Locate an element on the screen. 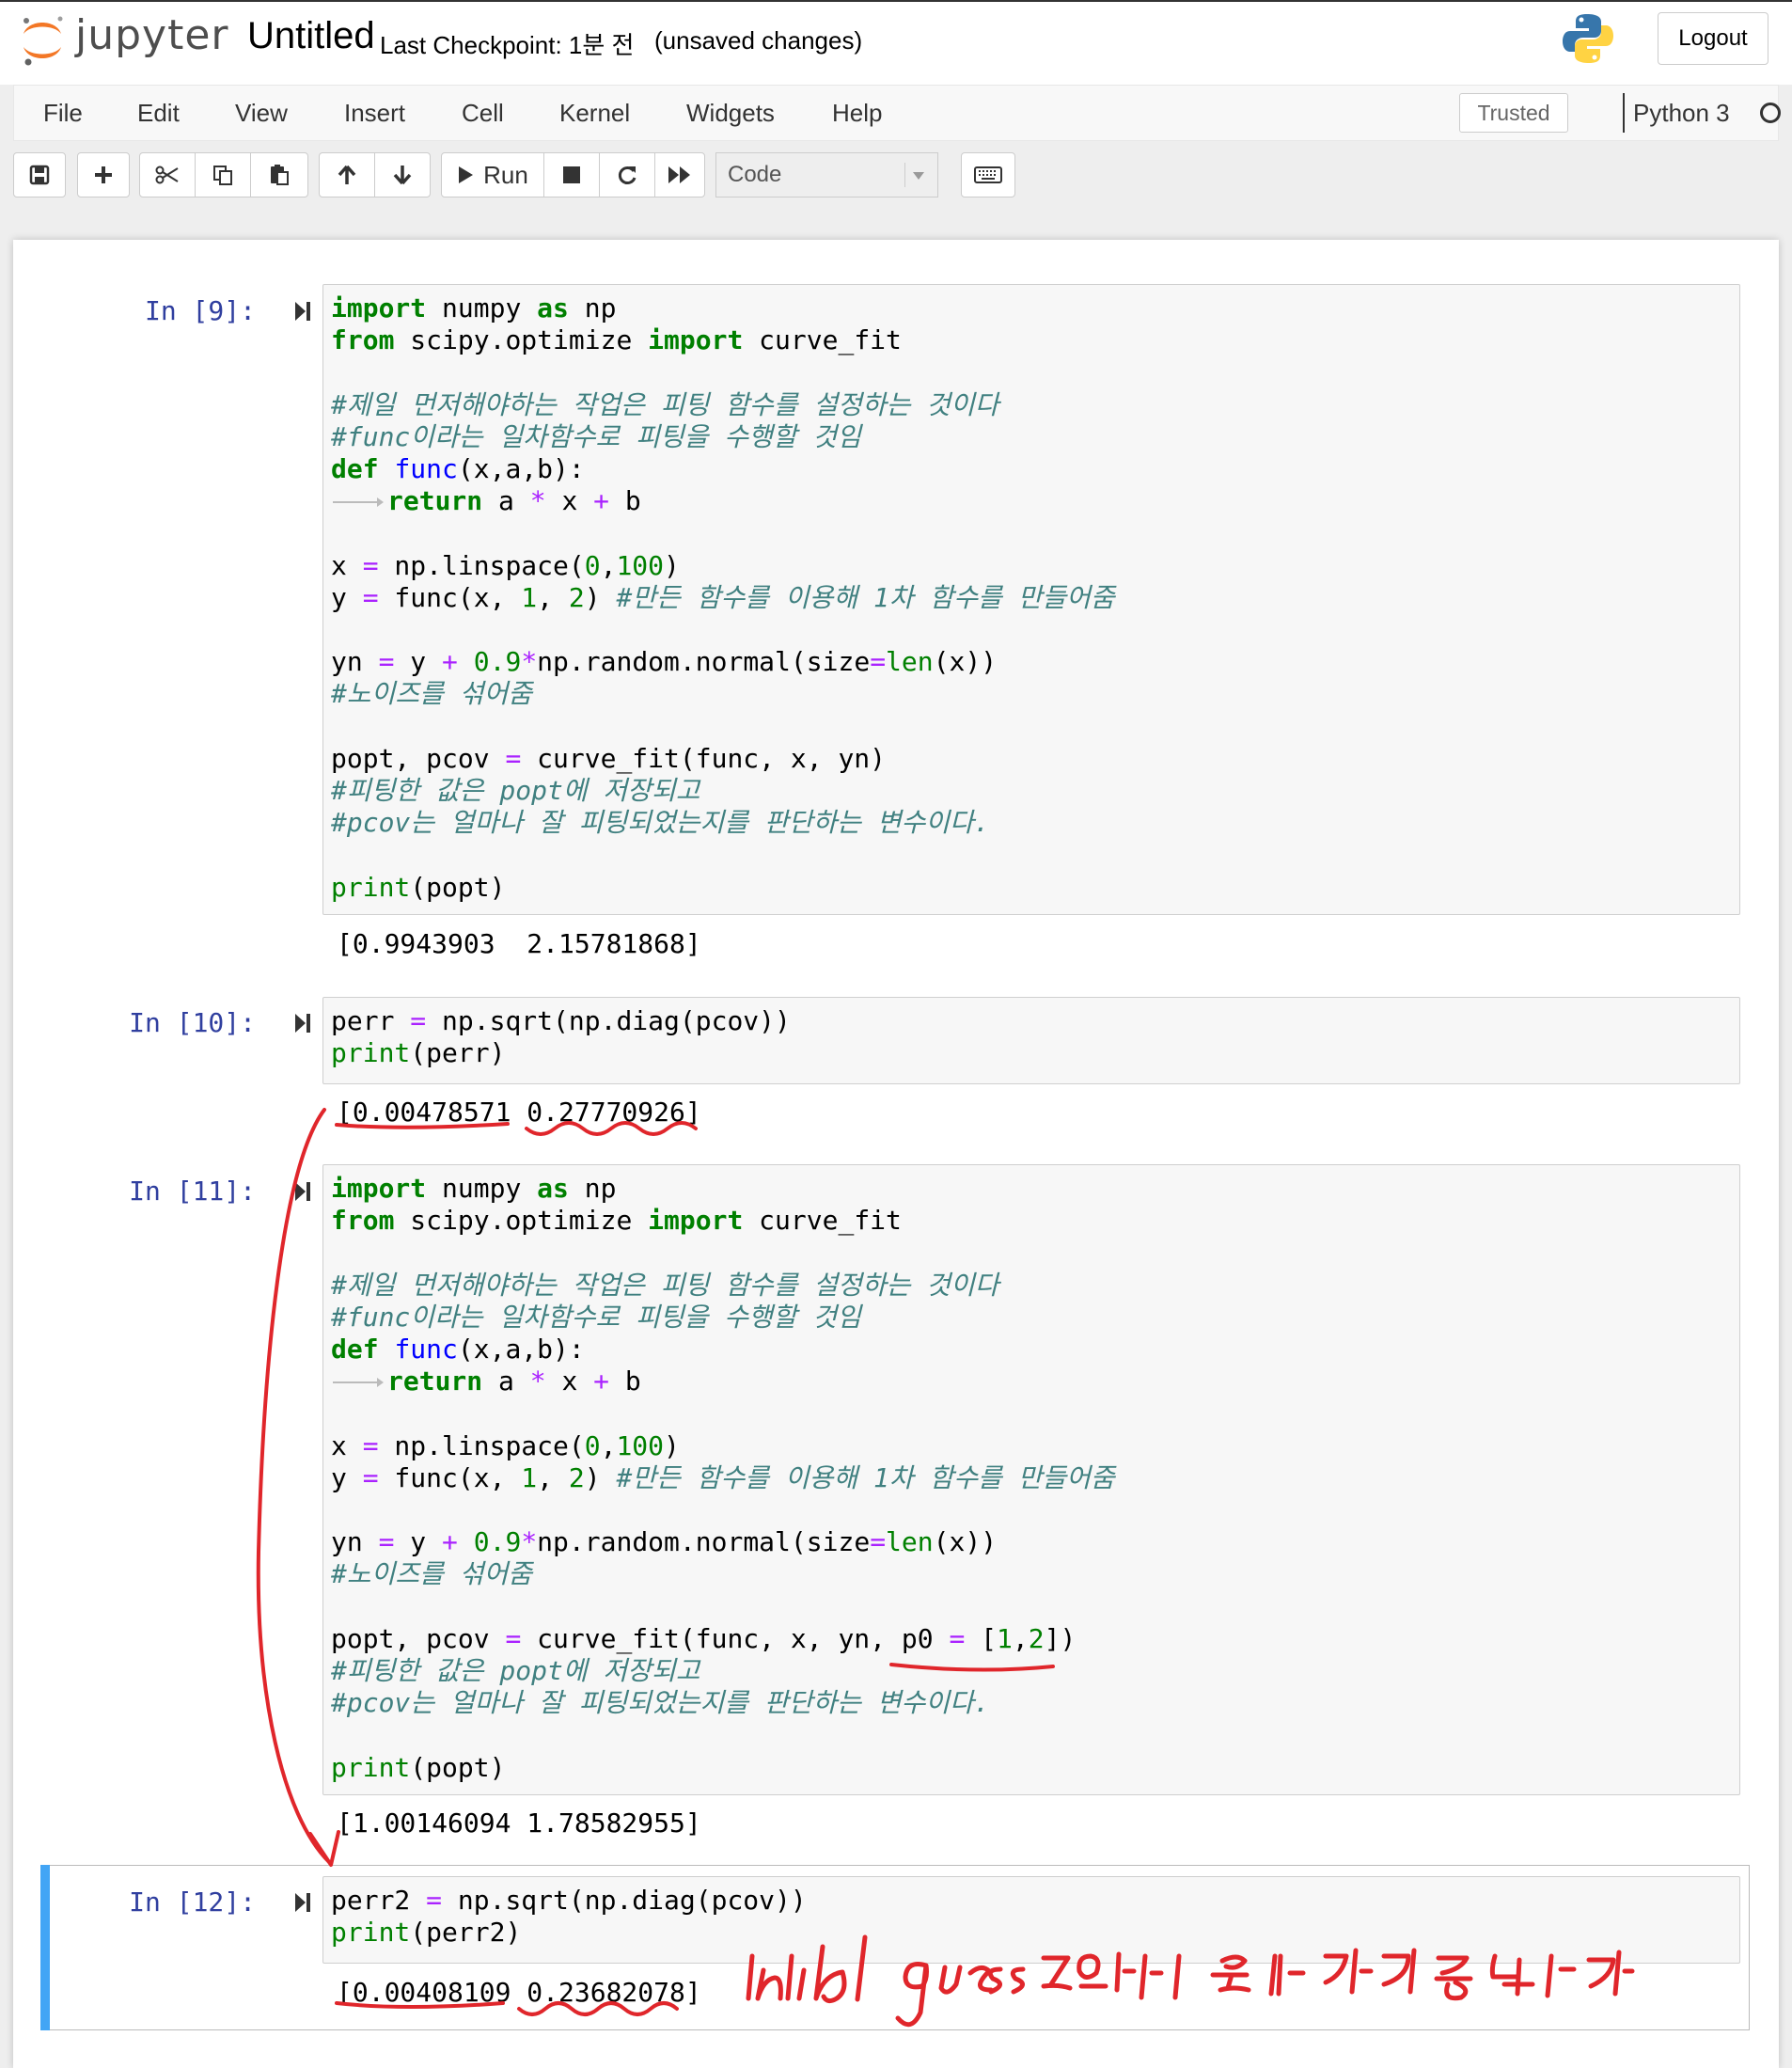  plus-icon is located at coordinates (103, 175).